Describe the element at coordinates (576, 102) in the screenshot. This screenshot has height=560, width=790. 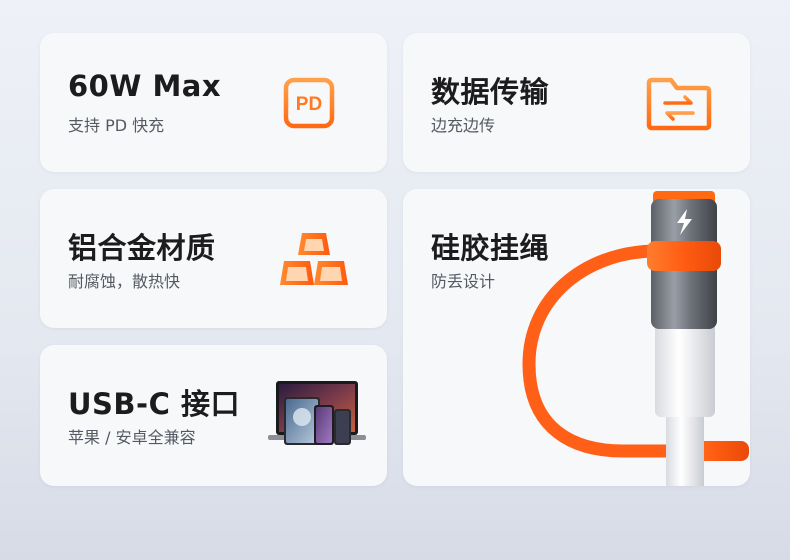
I see `feature-card-data: 数据传输 边充边传` at that location.